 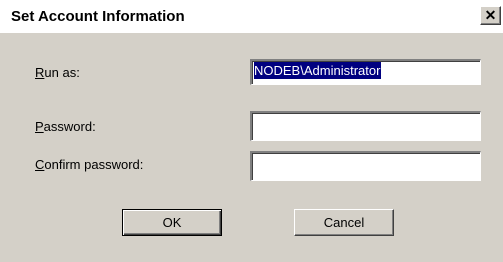 I want to click on password-label-text: assword:, so click(x=69, y=126).